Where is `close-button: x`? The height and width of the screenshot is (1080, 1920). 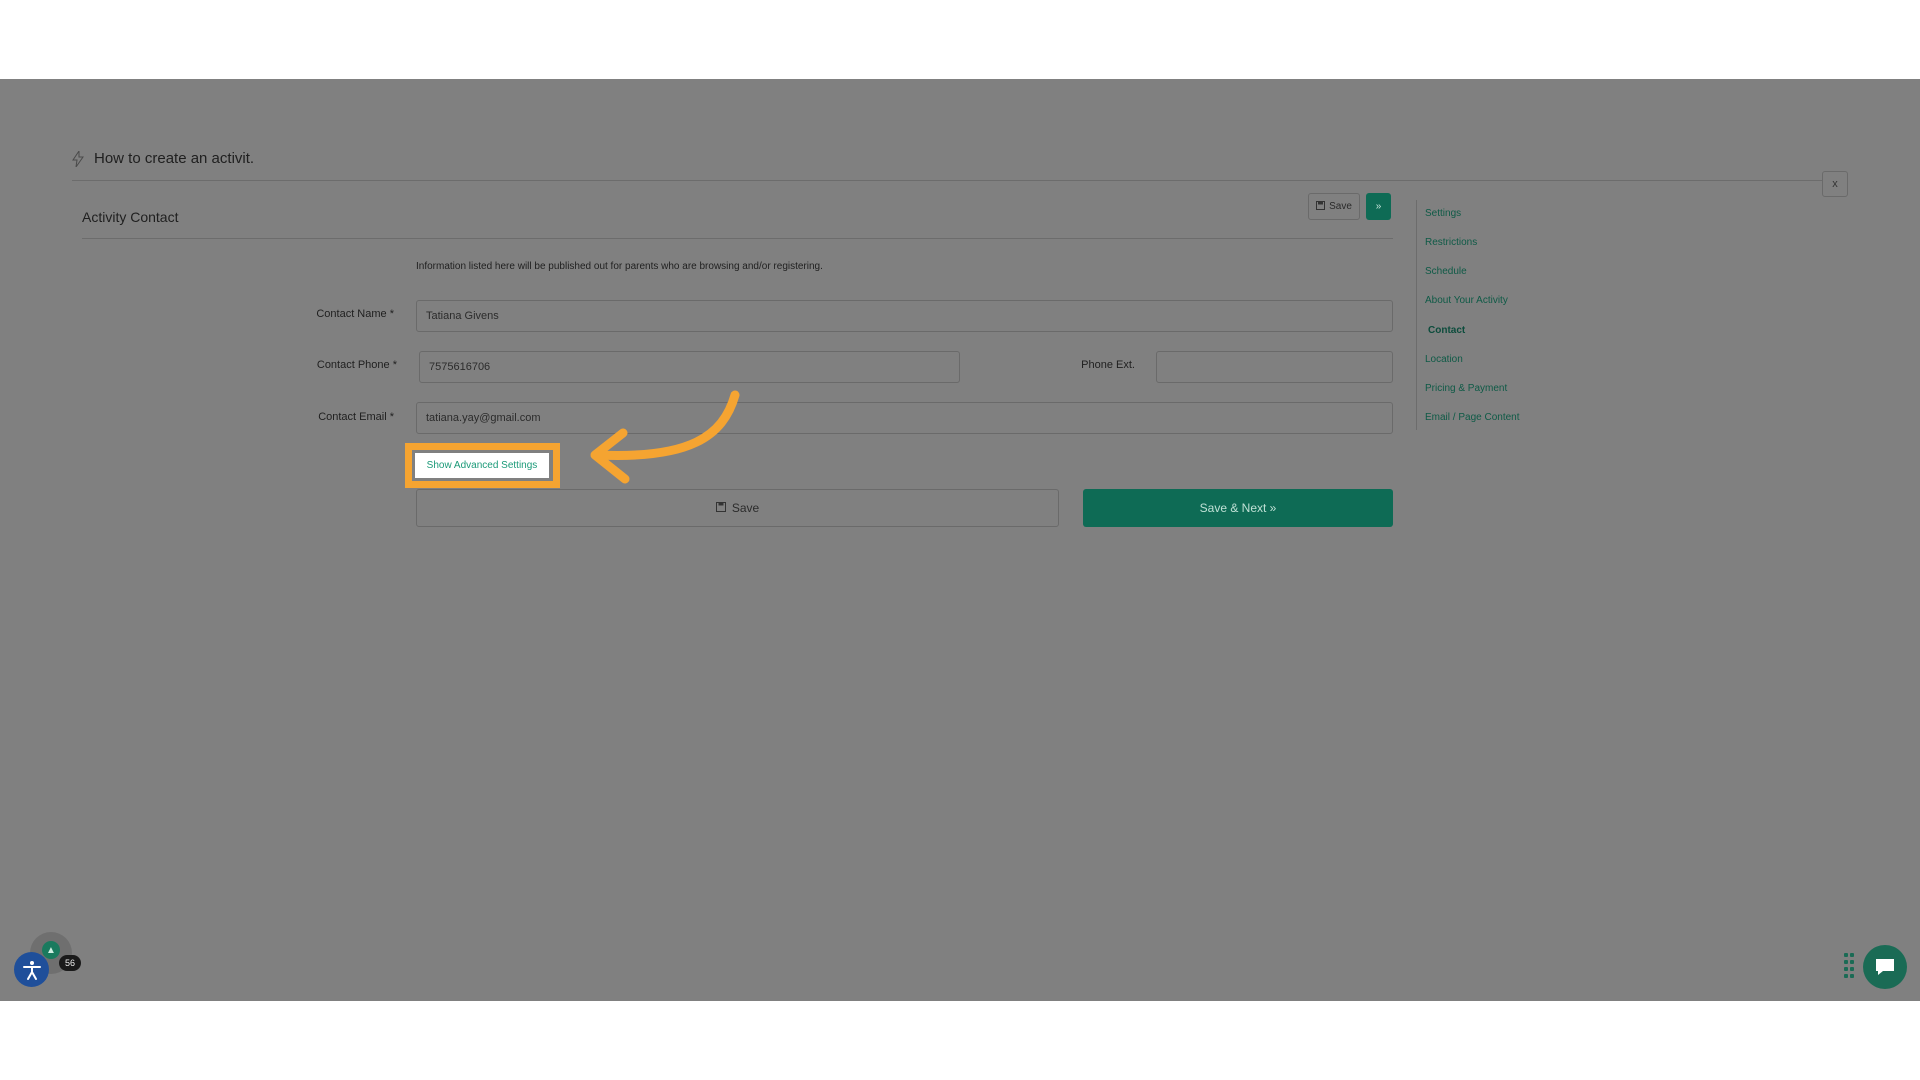
close-button: x is located at coordinates (1835, 184).